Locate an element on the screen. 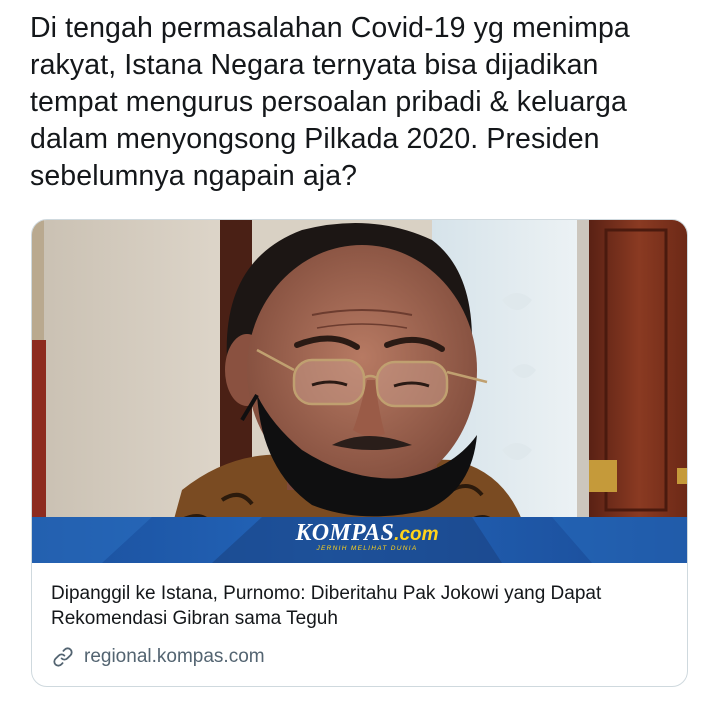 The image size is (720, 702). kompas-logo: KOMPAS.com JERNIH MELIHAT DUNIA is located at coordinates (367, 536).